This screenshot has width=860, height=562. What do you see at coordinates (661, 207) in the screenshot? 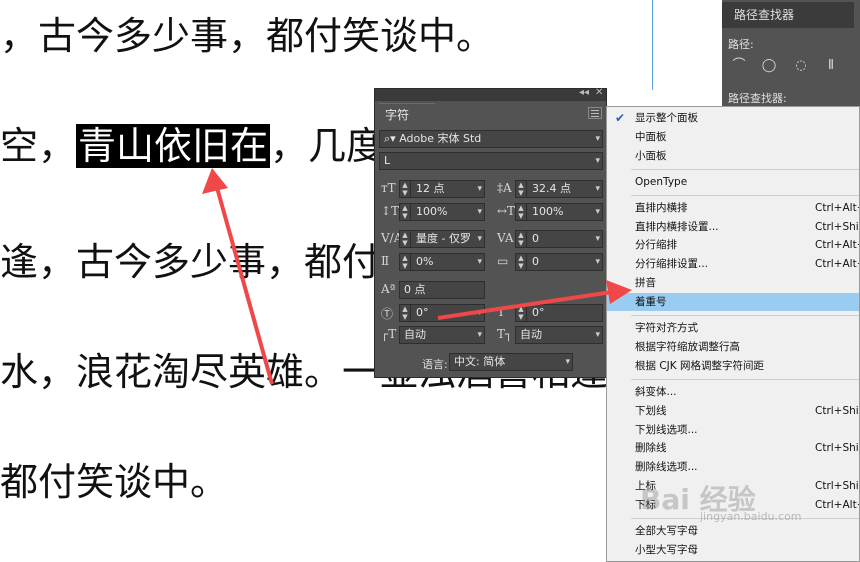
I see `menu-item-label: 直排内横排` at bounding box center [661, 207].